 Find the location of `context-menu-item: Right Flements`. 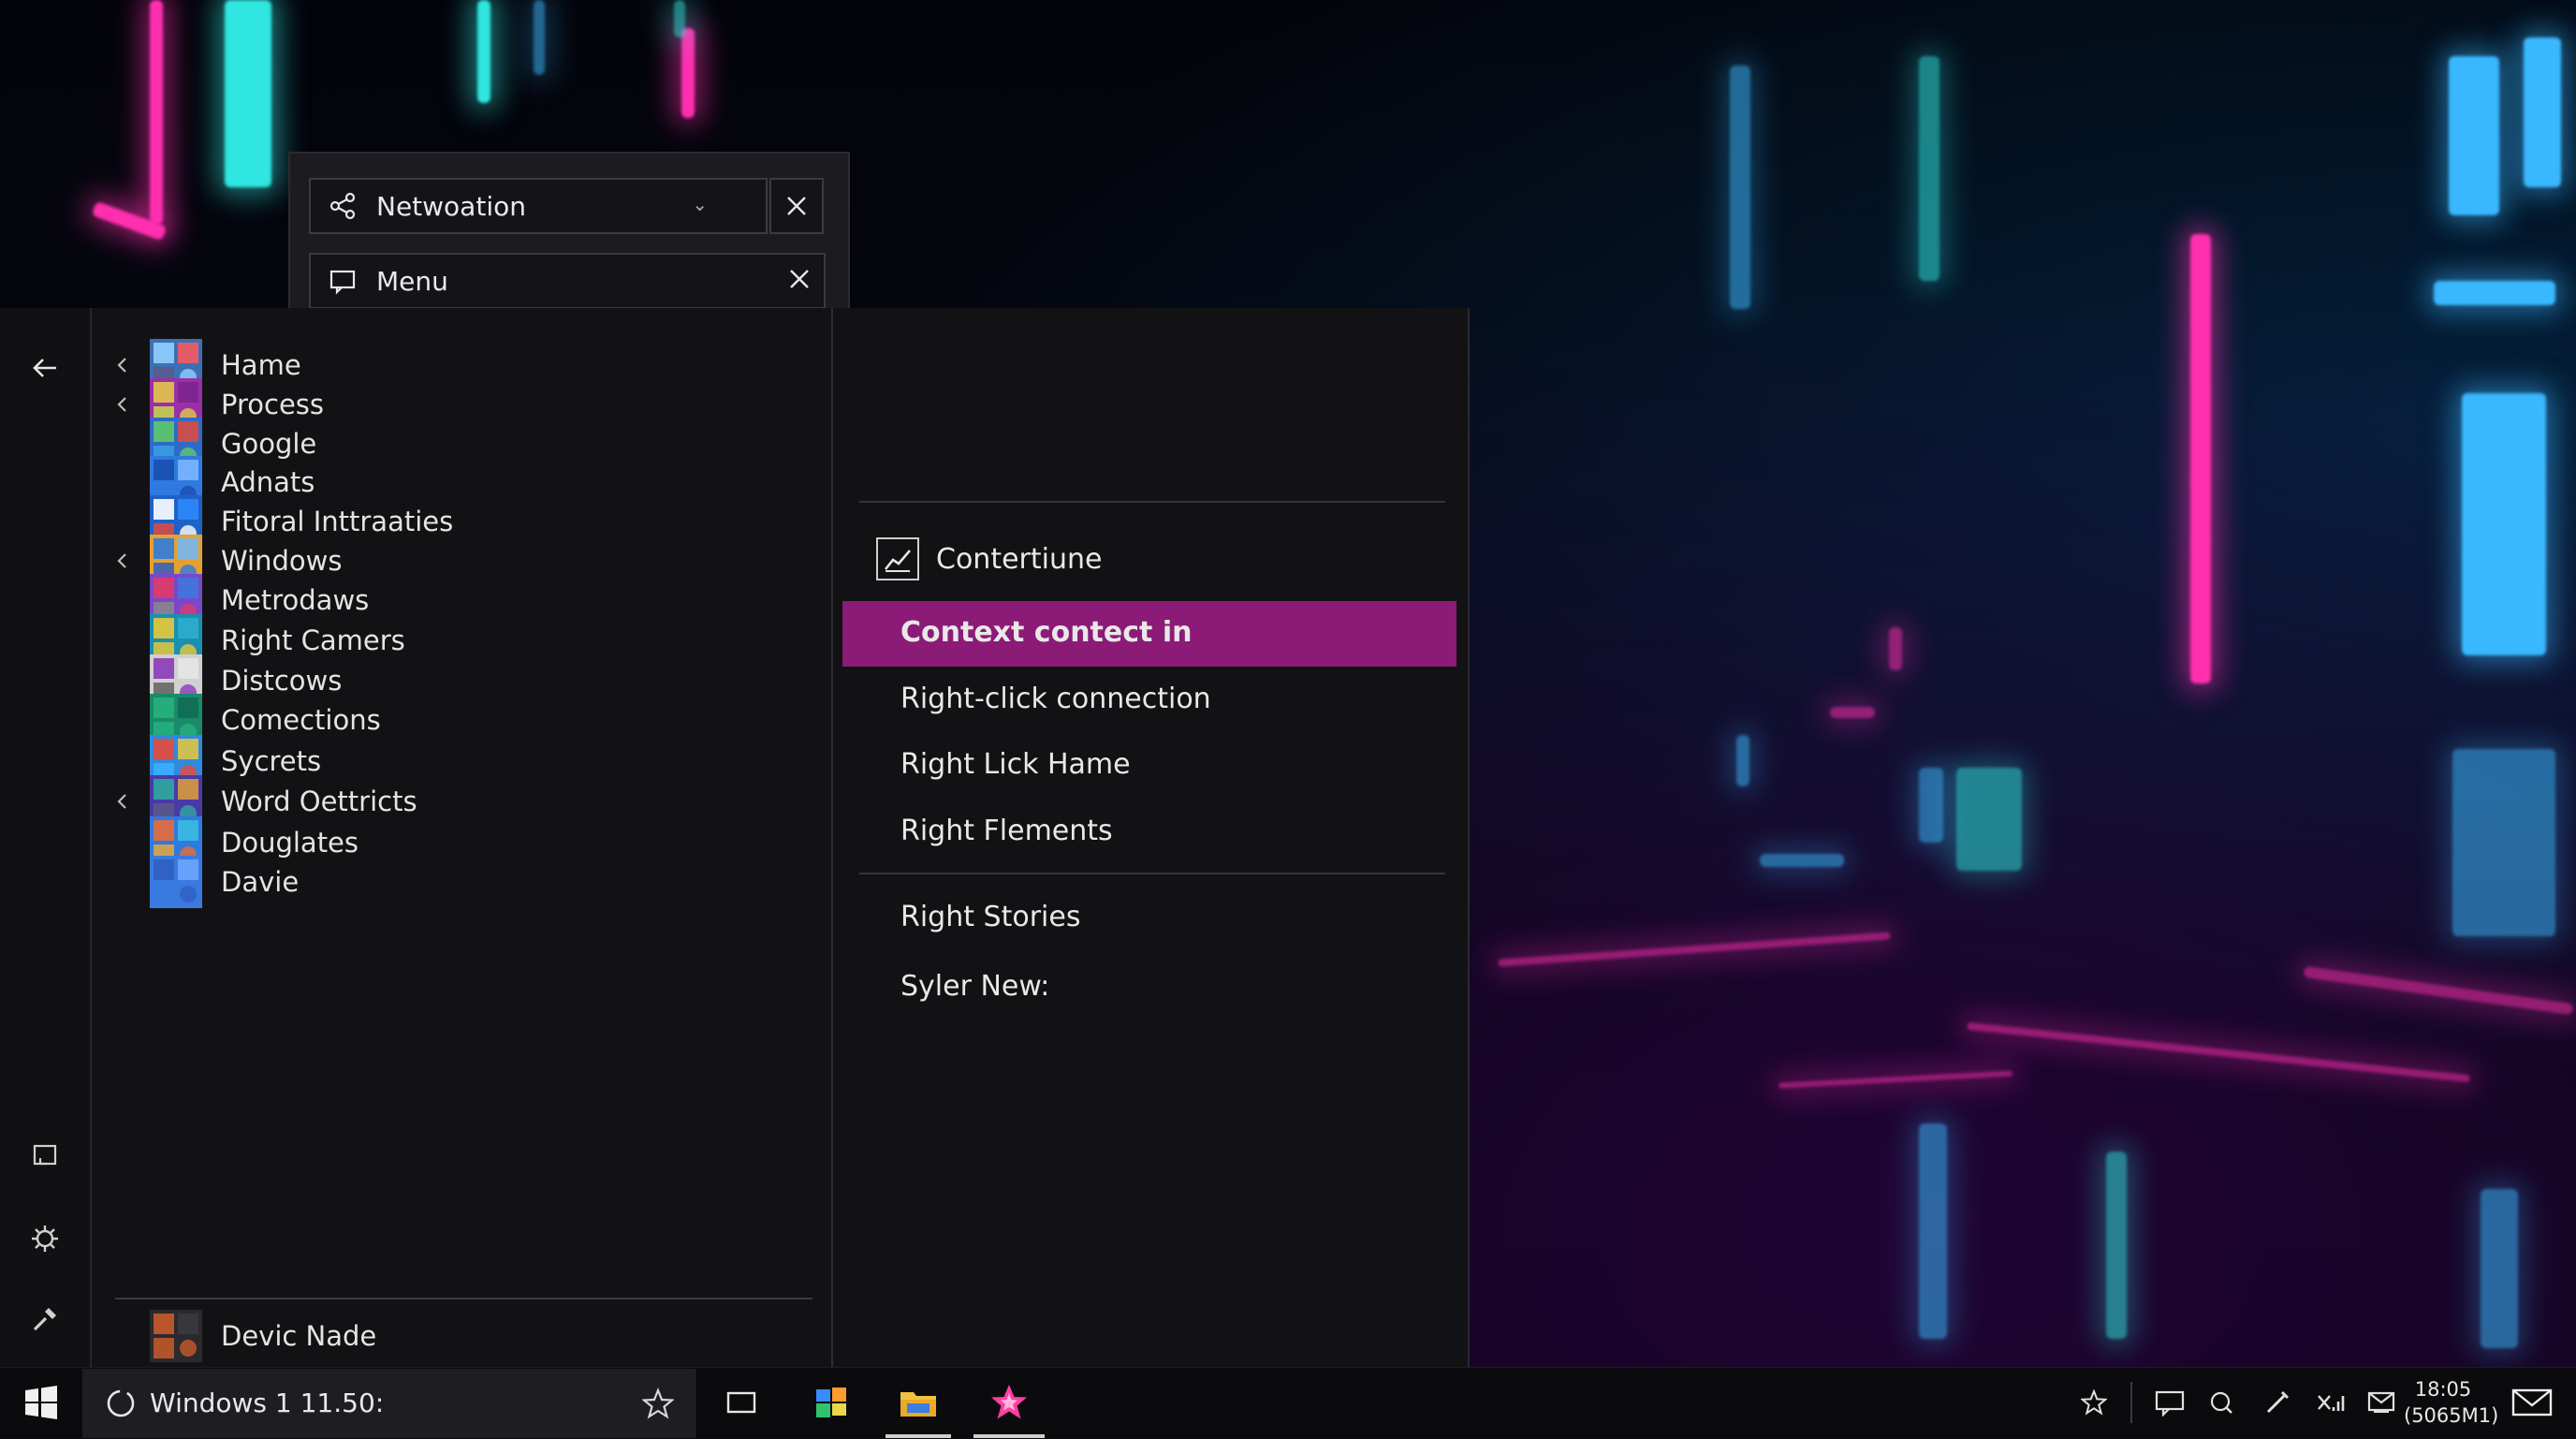

context-menu-item: Right Flements is located at coordinates (1006, 831).